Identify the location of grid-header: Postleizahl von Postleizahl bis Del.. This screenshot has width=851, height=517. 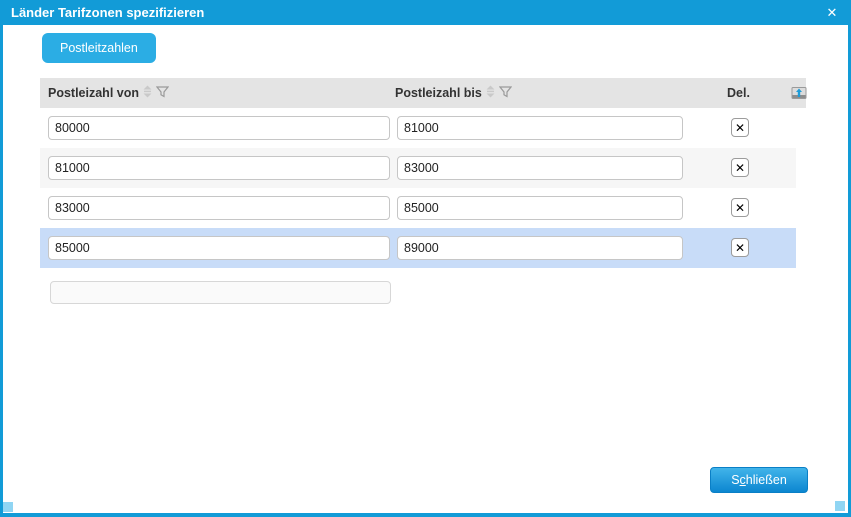
(423, 93).